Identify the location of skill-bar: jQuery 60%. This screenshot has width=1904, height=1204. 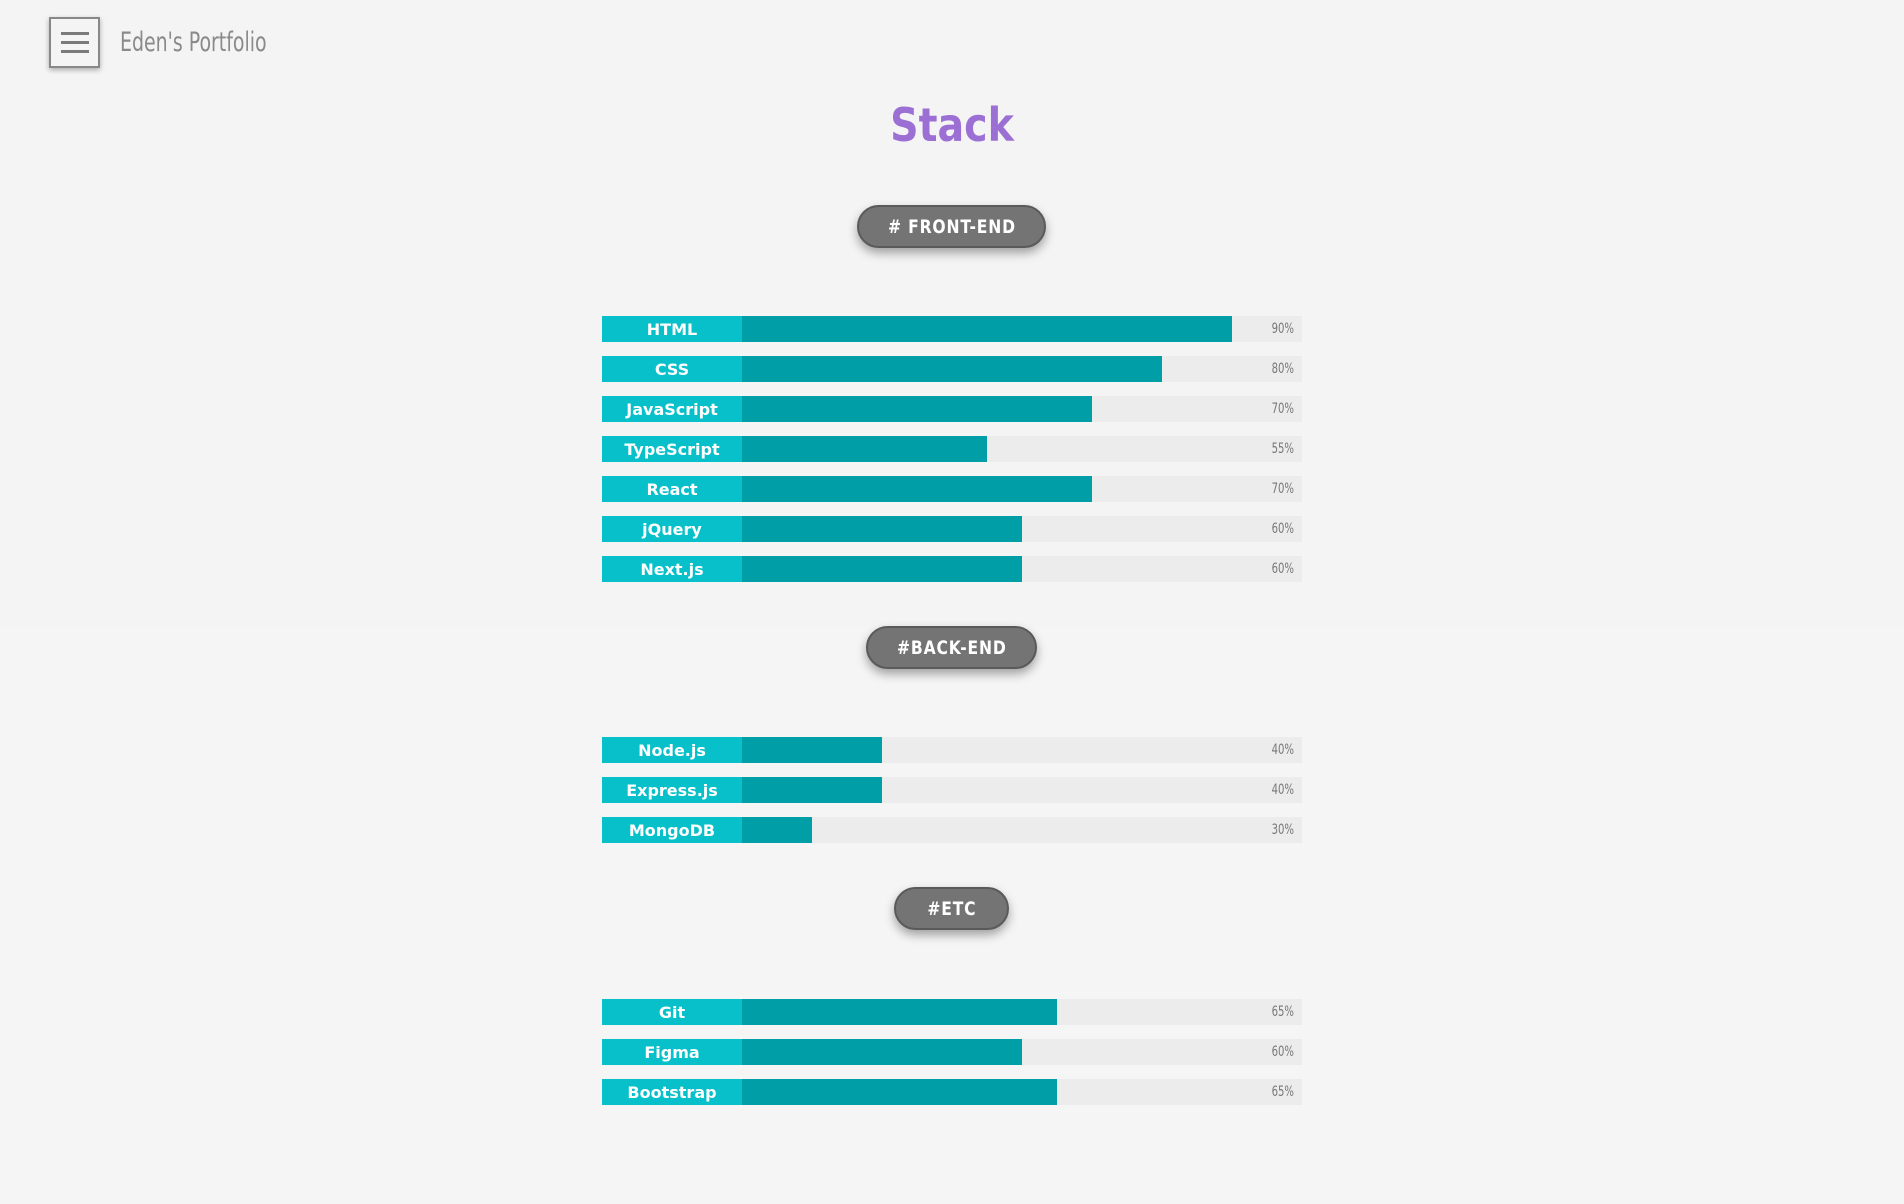
(952, 529).